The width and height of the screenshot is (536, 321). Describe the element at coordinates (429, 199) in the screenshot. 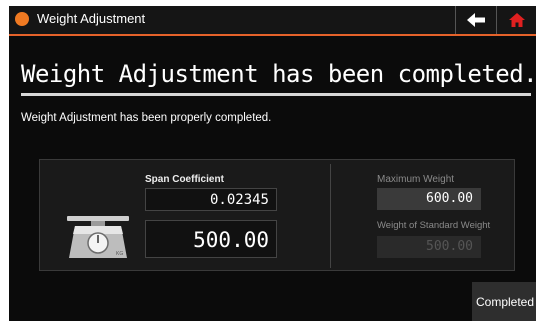

I see `maximum-weight-field: 600.00` at that location.